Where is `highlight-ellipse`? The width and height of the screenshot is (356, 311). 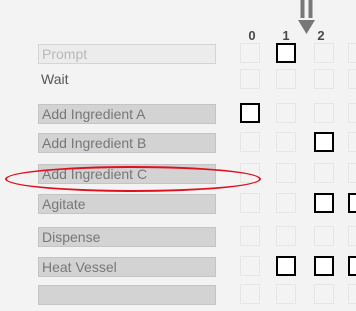
highlight-ellipse is located at coordinates (133, 179).